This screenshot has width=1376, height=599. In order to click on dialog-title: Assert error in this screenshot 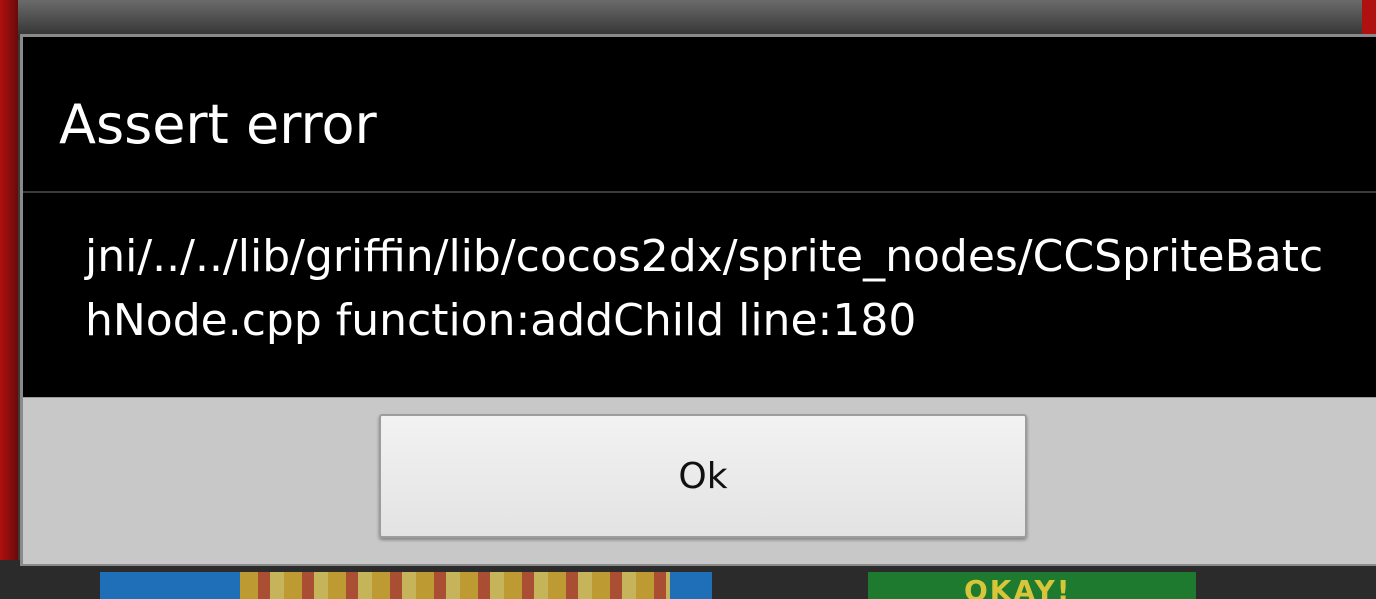, I will do `click(218, 124)`.